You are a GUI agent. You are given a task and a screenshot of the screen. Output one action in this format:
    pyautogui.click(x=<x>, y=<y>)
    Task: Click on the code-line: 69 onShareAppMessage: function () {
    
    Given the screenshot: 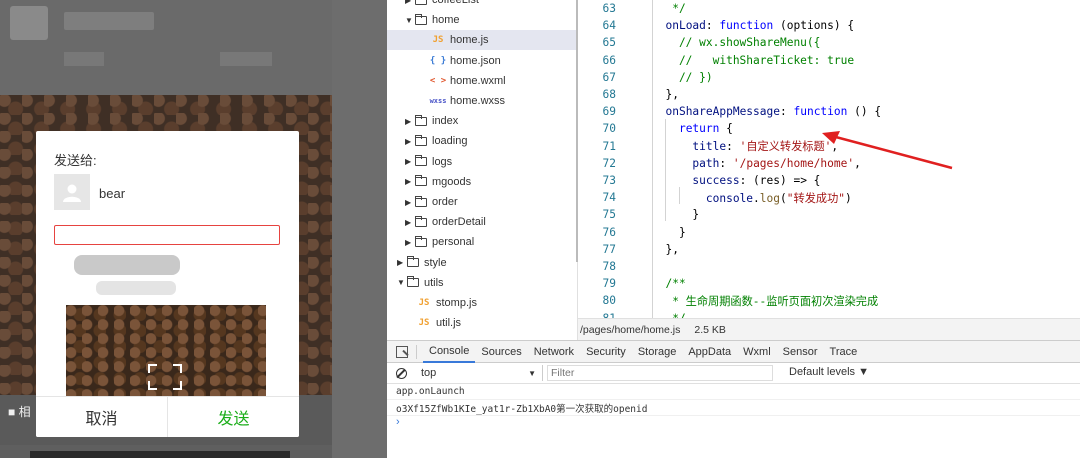 What is the action you would take?
    pyautogui.click(x=829, y=111)
    